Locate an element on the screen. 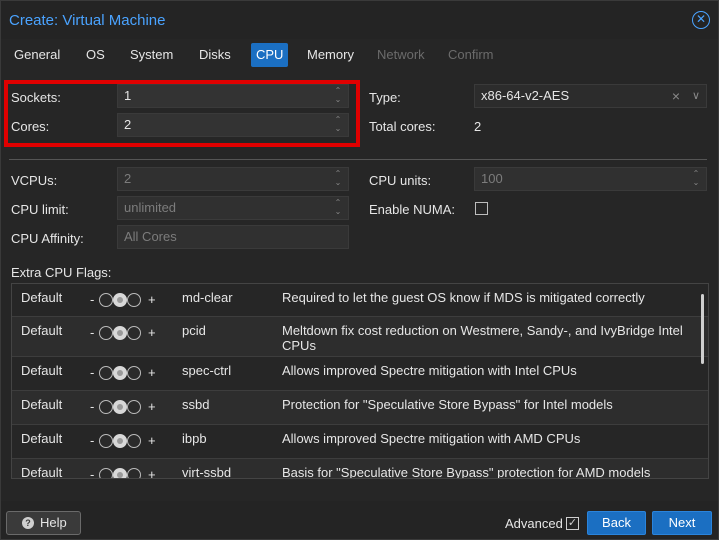 The height and width of the screenshot is (540, 719). flag-name: pcid is located at coordinates (194, 330).